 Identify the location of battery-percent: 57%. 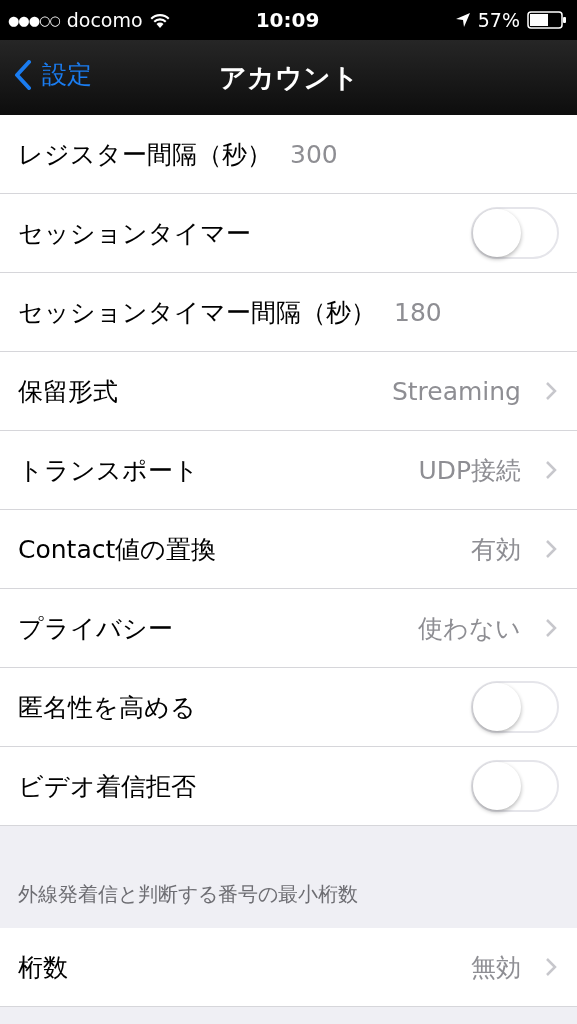
(498, 20).